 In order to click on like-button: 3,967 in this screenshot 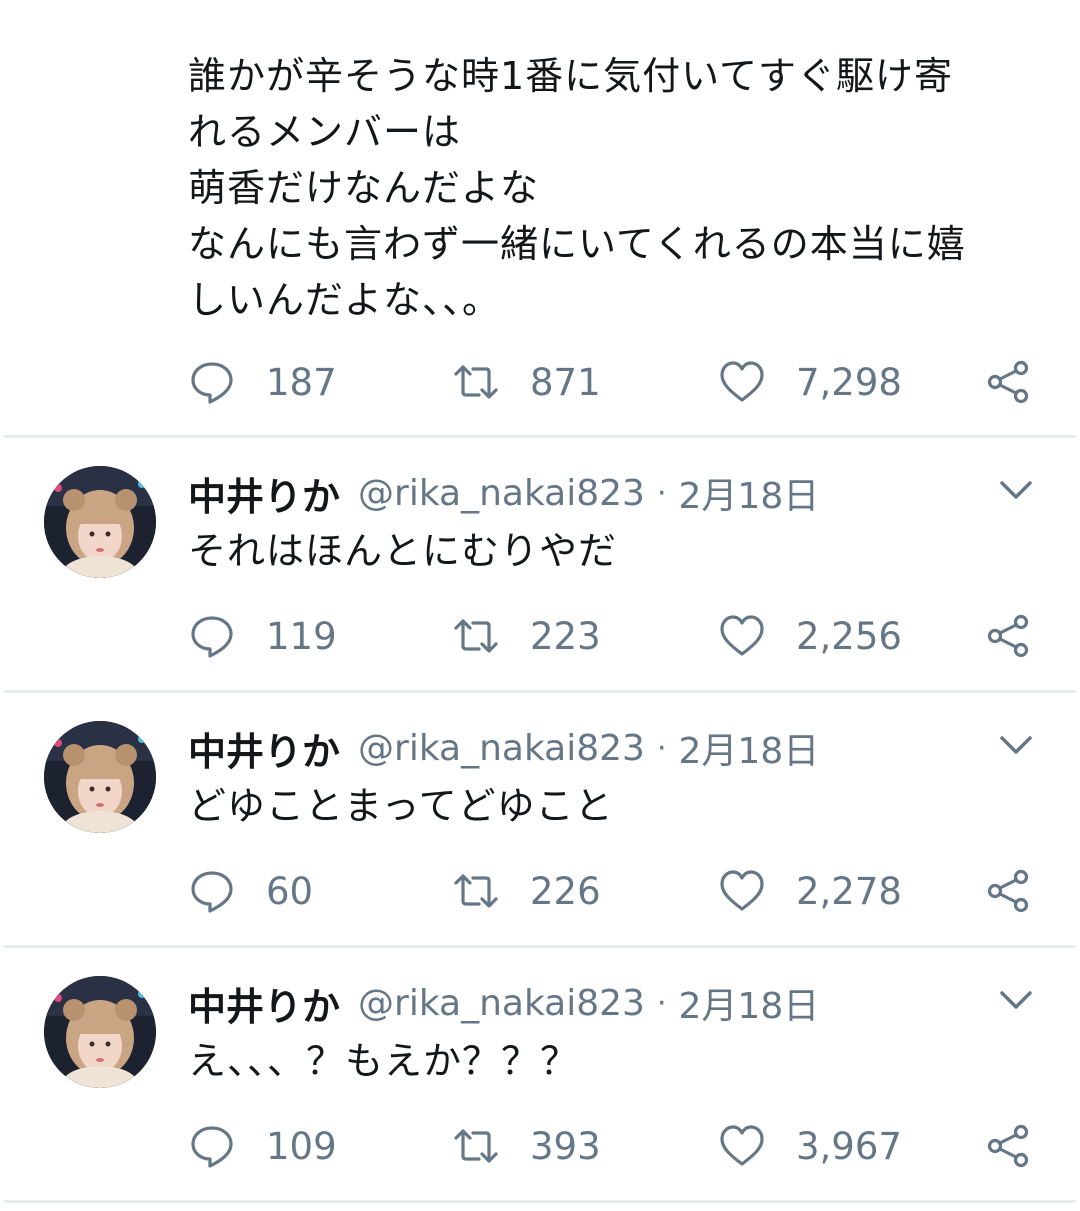, I will do `click(810, 1146)`.